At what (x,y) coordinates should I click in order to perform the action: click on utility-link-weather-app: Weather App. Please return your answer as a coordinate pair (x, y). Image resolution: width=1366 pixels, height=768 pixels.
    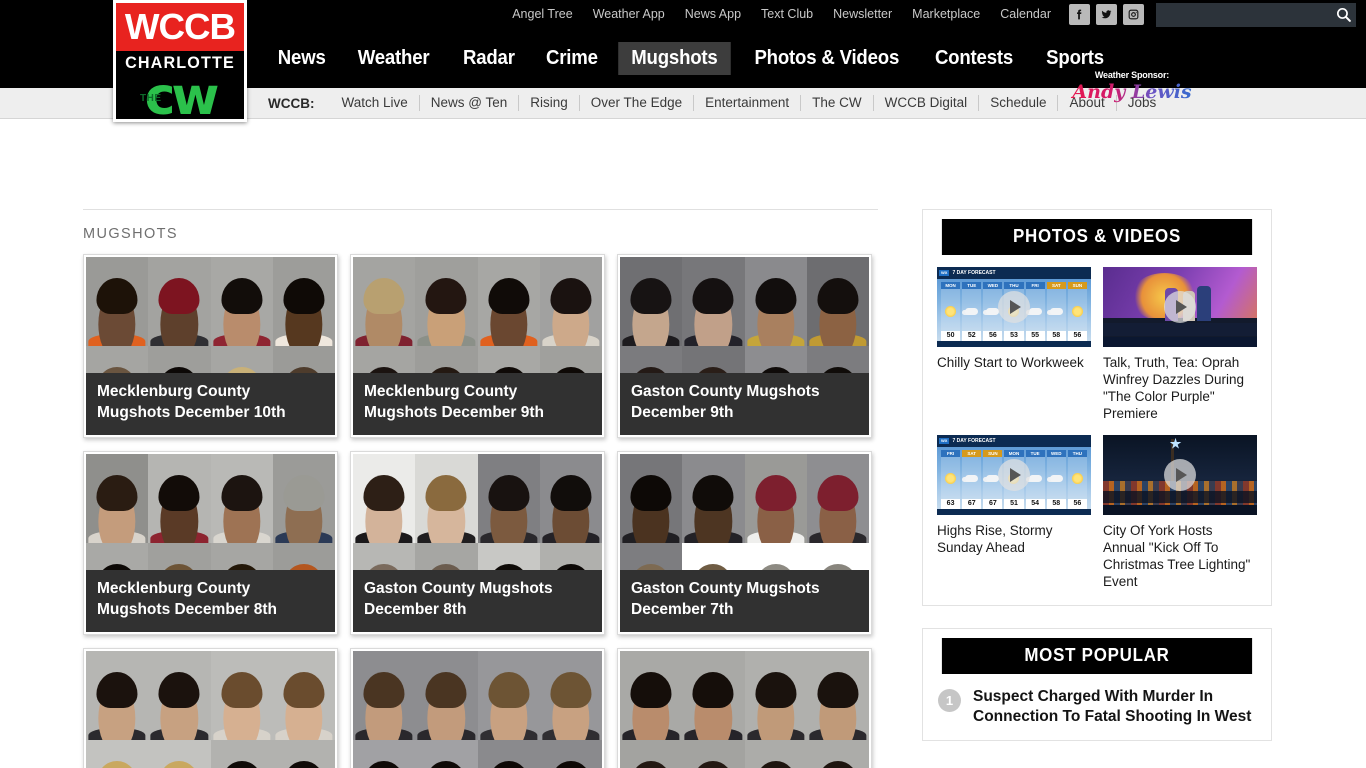
    Looking at the image, I should click on (629, 14).